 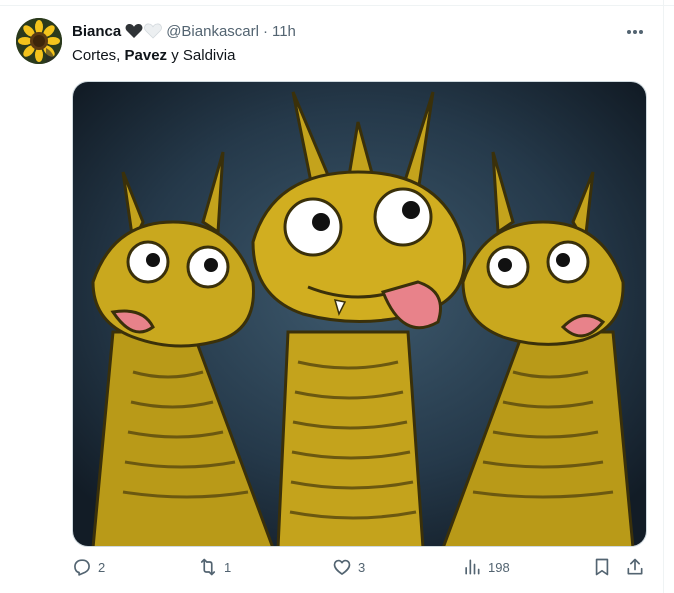 What do you see at coordinates (342, 567) in the screenshot?
I see `heart-icon` at bounding box center [342, 567].